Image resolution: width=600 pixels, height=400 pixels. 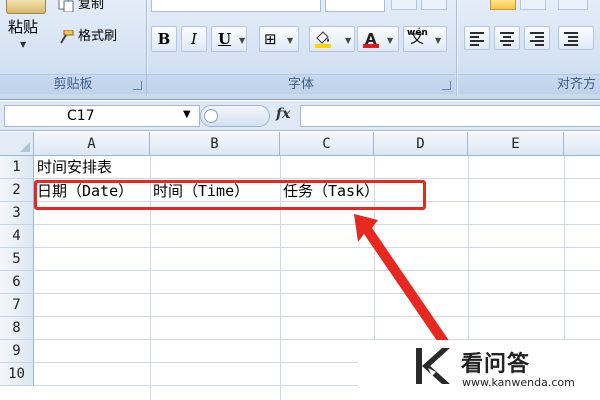 I want to click on phonetic-dropdown-icon: ▼, so click(x=438, y=40).